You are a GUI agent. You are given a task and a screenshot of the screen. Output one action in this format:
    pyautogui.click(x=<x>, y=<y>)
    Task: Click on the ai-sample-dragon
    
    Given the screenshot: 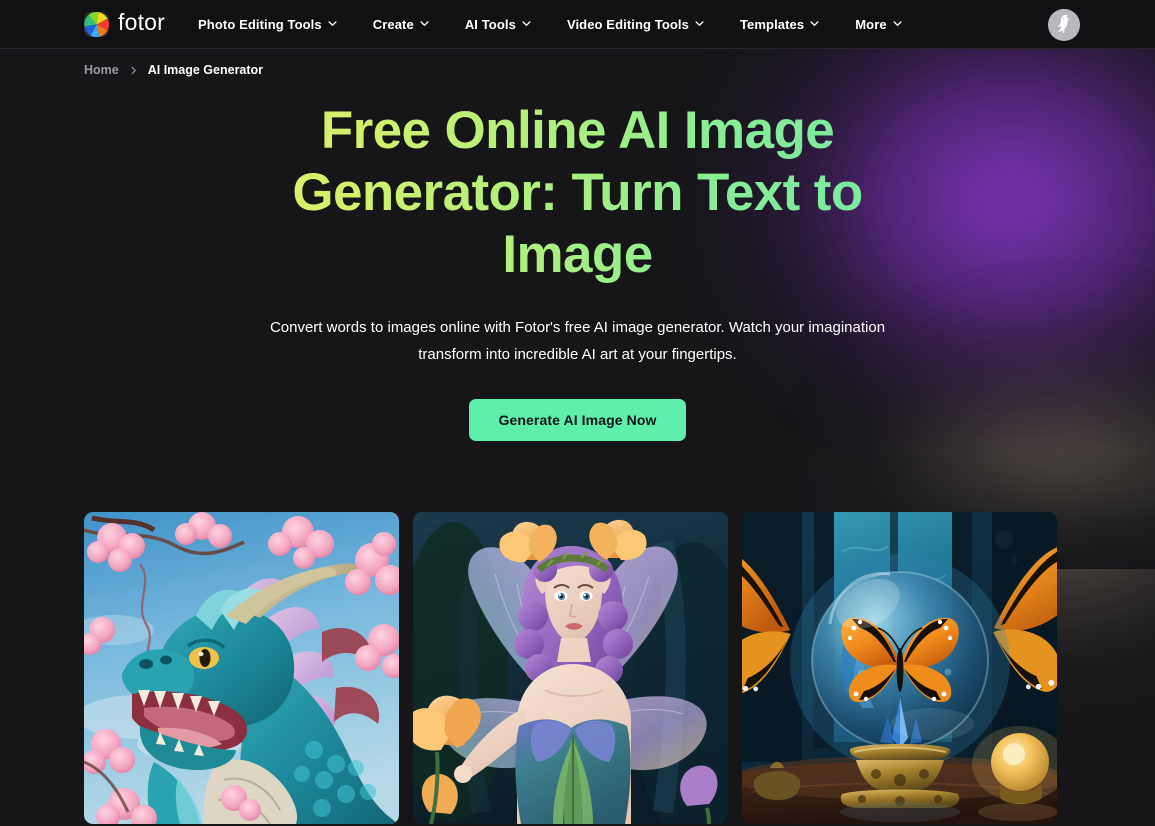 What is the action you would take?
    pyautogui.click(x=241, y=668)
    